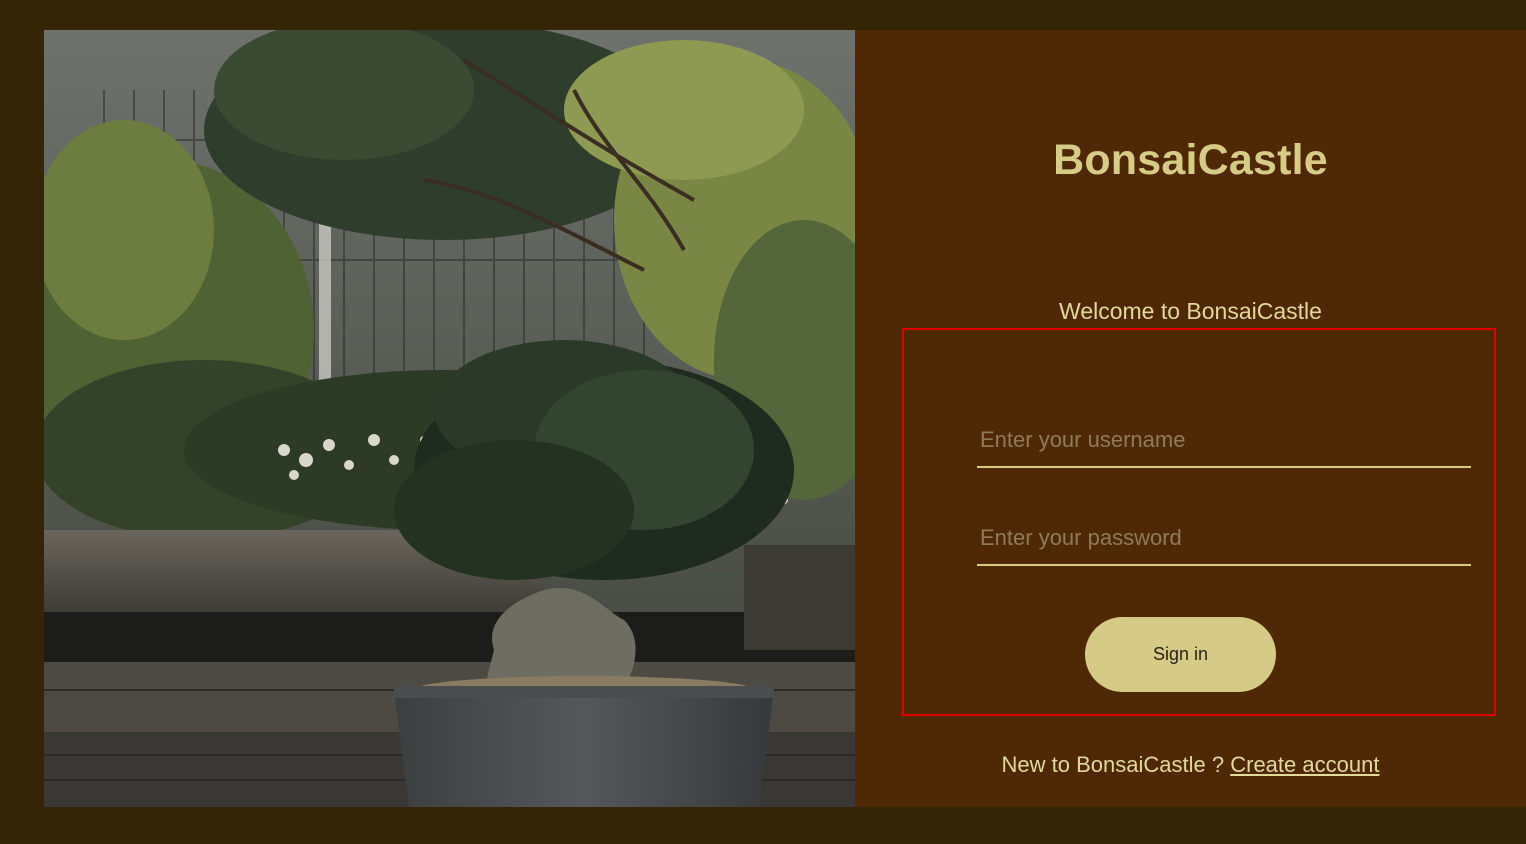 The width and height of the screenshot is (1526, 844). What do you see at coordinates (1224, 539) in the screenshot?
I see `password-input` at bounding box center [1224, 539].